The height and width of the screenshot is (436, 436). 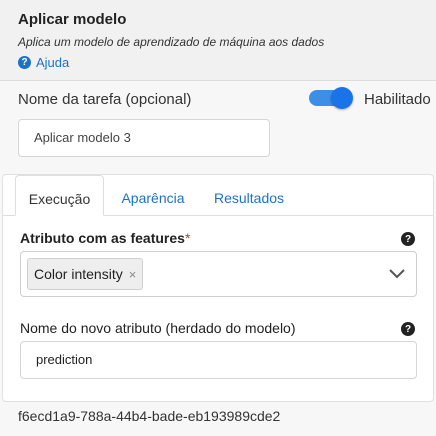 I want to click on tab-bar: Execução Aparência Resultados, so click(x=218, y=195).